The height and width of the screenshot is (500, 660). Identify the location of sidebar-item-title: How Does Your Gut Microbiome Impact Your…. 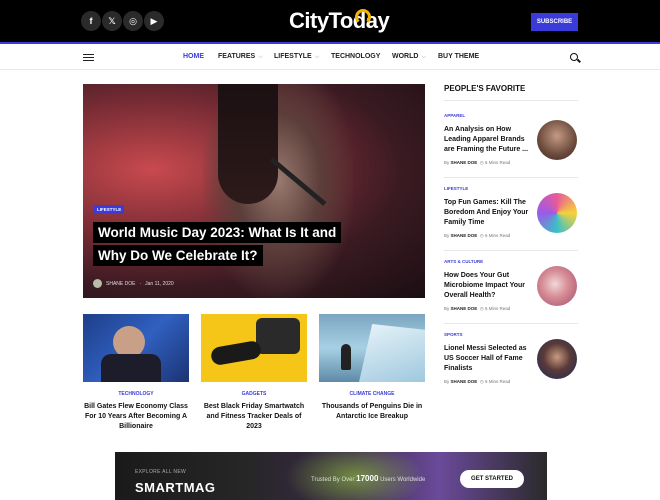
(489, 286).